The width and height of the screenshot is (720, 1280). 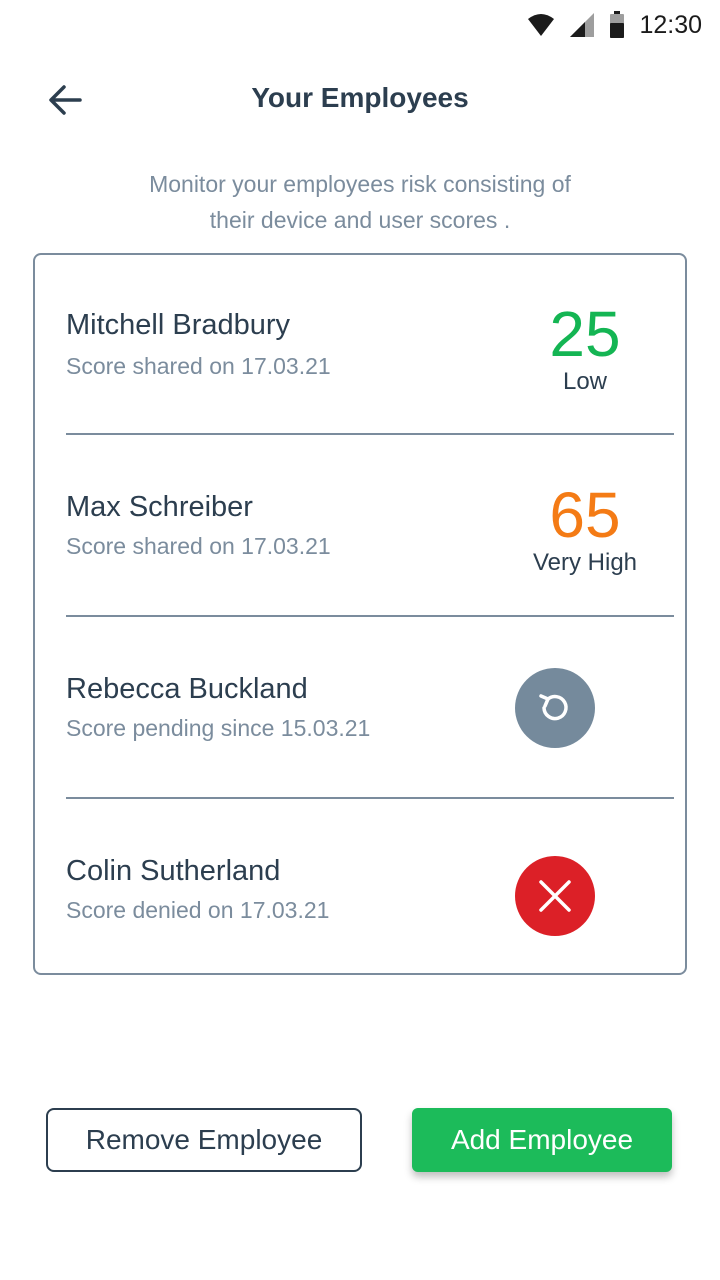 I want to click on close-icon, so click(x=555, y=896).